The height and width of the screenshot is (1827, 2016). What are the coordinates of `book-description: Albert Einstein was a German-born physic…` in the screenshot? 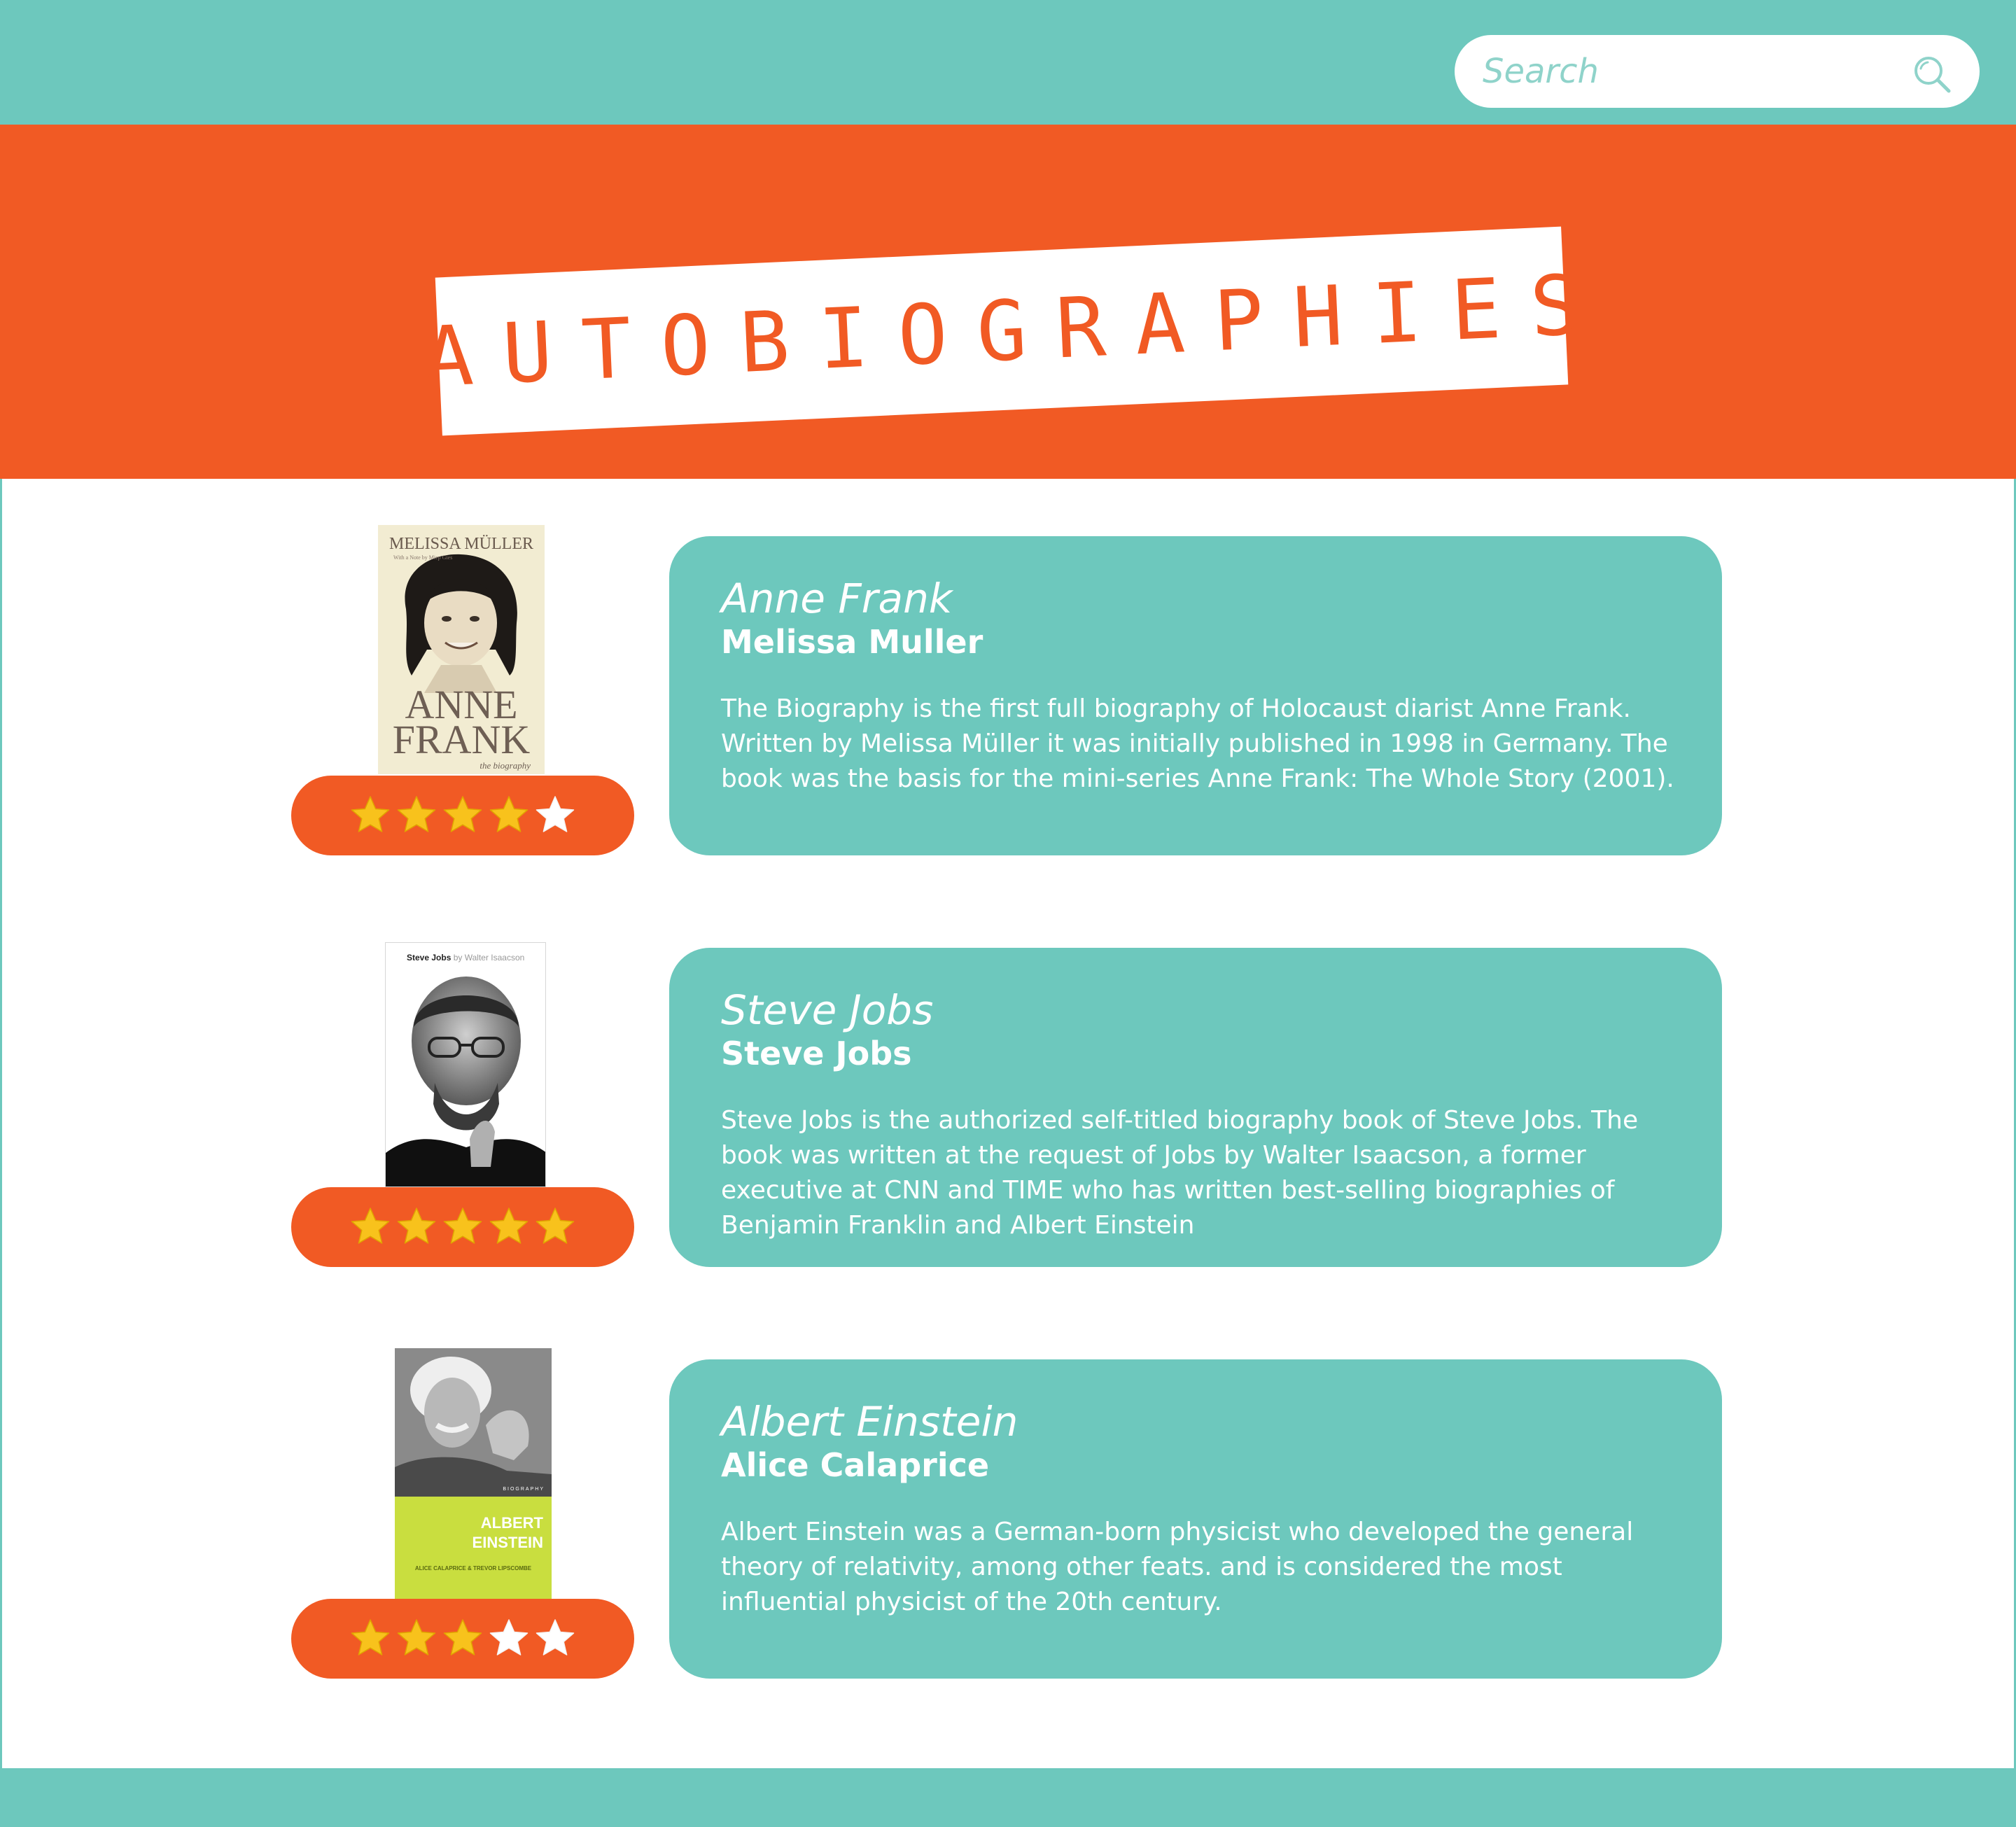 It's located at (1177, 1567).